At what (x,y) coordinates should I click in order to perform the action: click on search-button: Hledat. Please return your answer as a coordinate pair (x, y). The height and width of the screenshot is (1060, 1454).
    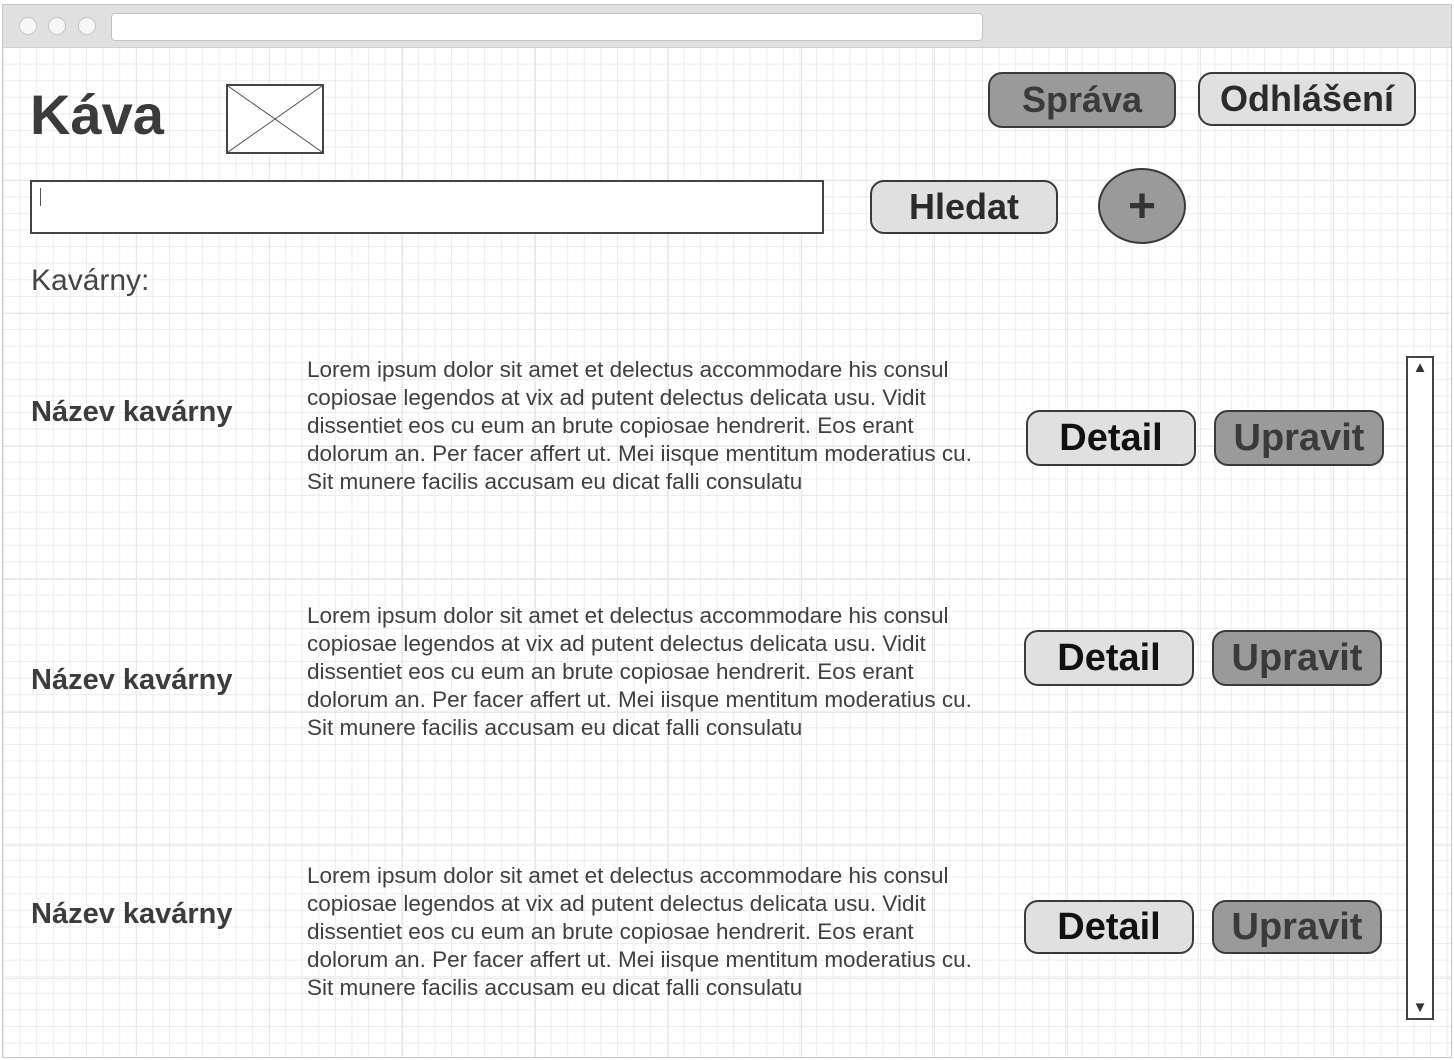
    Looking at the image, I should click on (964, 207).